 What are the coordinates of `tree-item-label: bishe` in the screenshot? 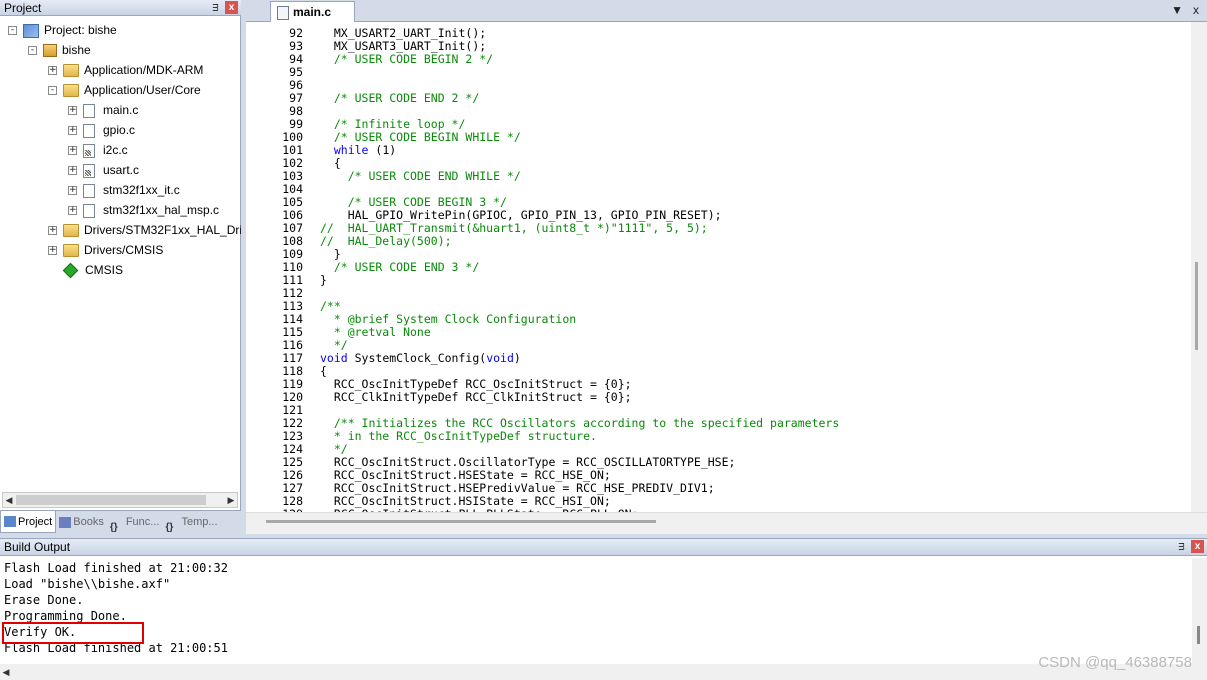 It's located at (76, 50).